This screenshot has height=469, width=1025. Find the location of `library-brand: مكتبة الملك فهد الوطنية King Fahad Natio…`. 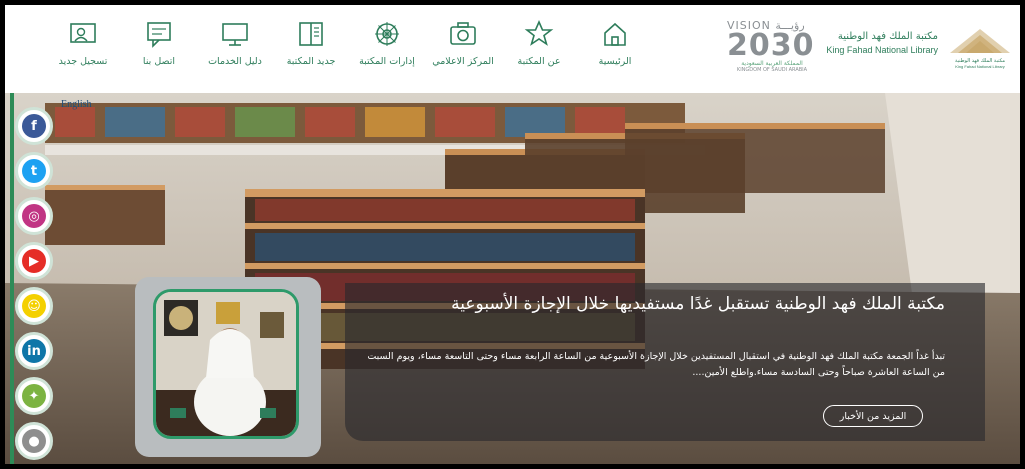

library-brand: مكتبة الملك فهد الوطنية King Fahad Natio… is located at coordinates (882, 43).